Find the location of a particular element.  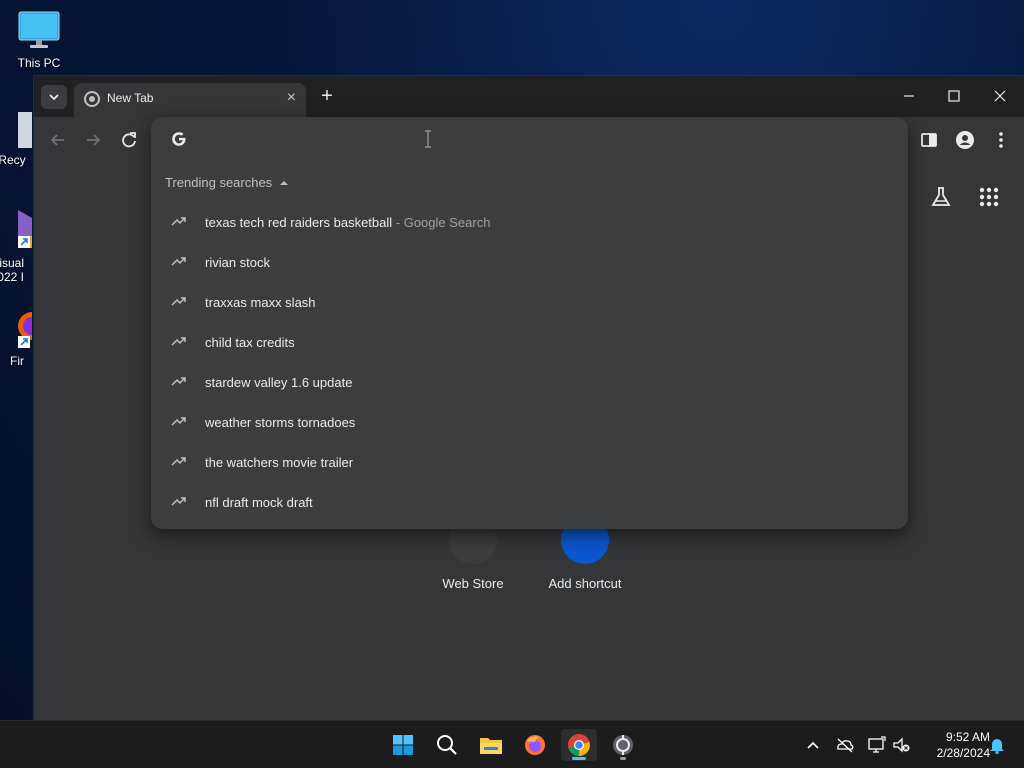

taskbar-search-button is located at coordinates (447, 745).